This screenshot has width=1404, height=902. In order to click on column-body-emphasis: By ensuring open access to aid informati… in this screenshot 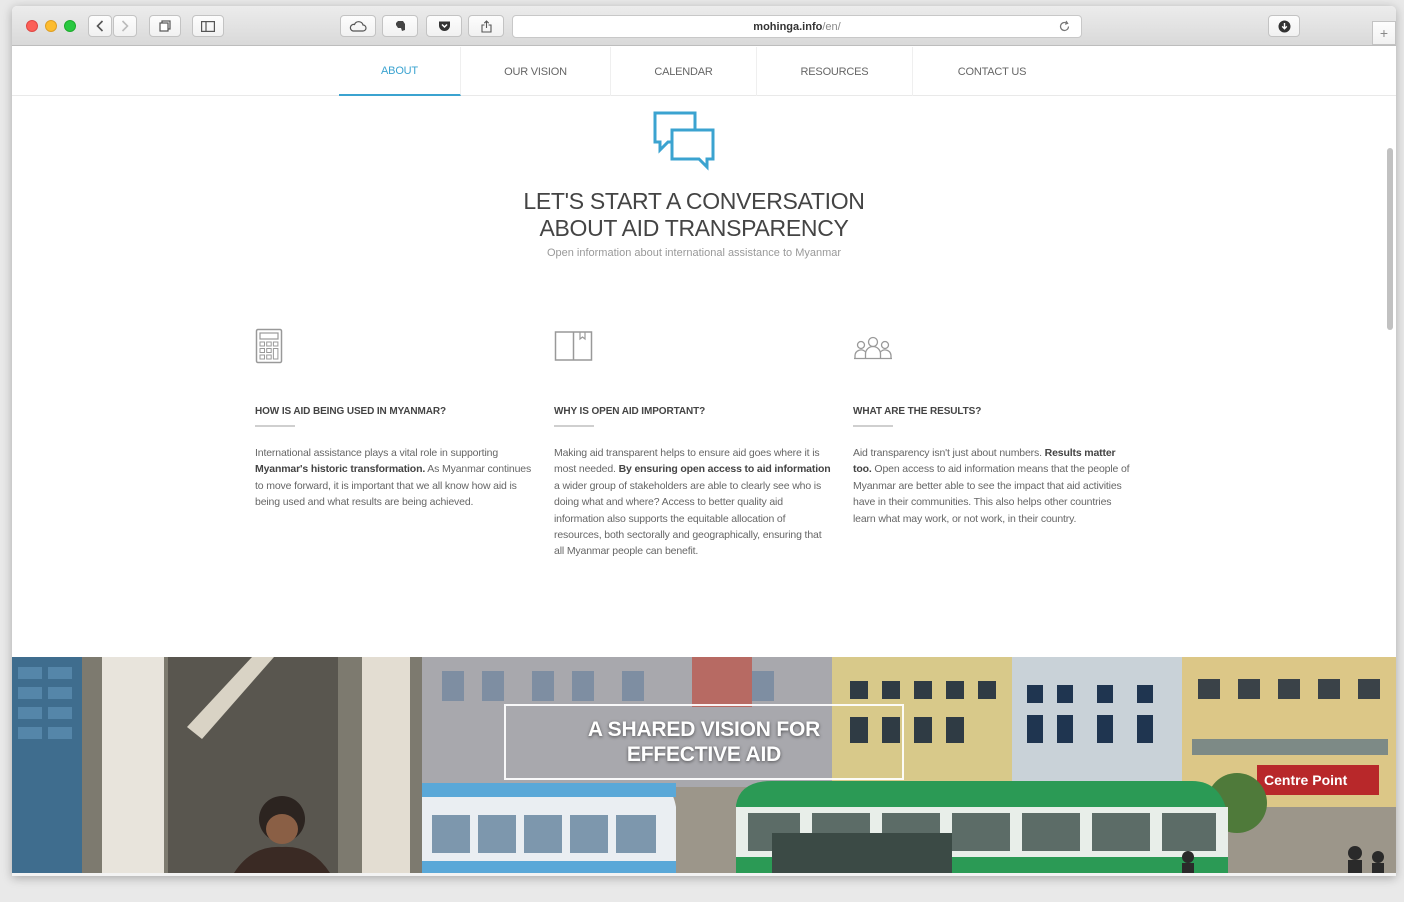, I will do `click(724, 469)`.